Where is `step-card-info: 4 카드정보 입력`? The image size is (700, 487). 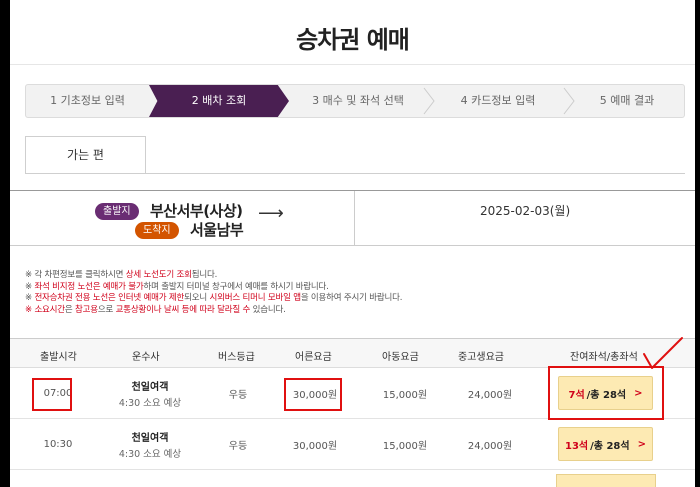
step-card-info: 4 카드정보 입력 is located at coordinates (498, 100).